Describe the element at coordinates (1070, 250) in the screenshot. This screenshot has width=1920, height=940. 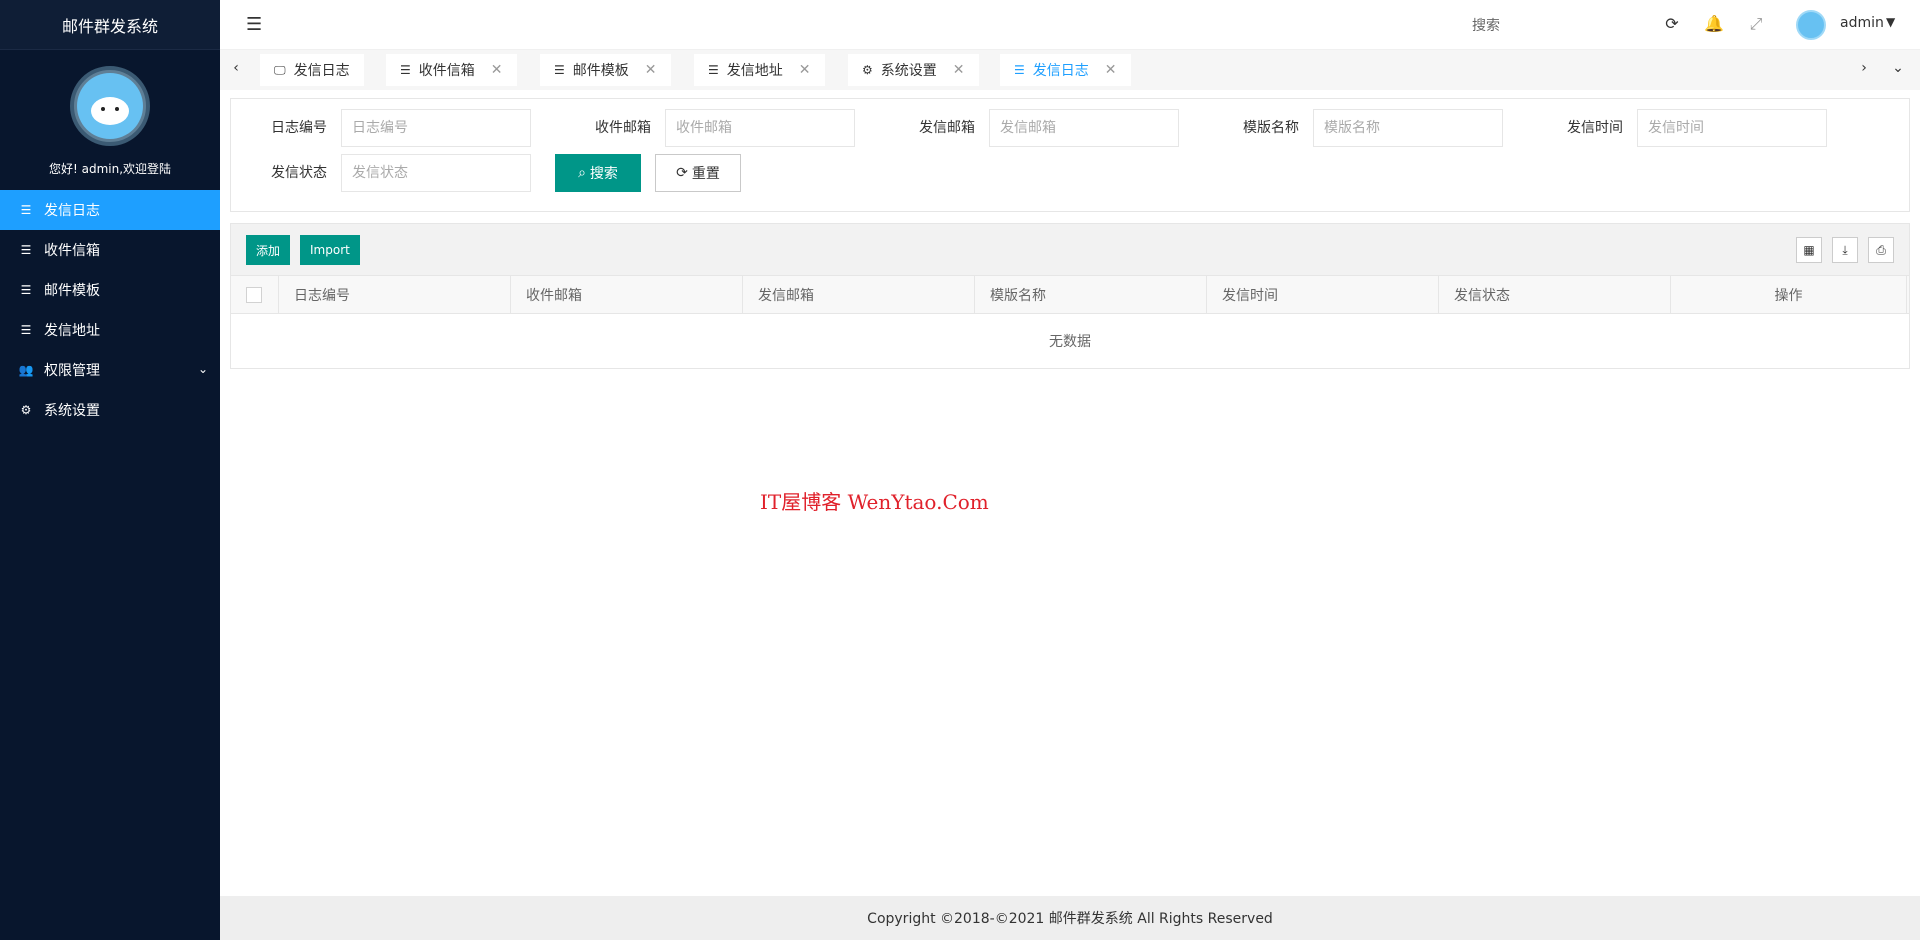
I see `table-toolbar: 添加 Import ▦ ⤓ ⎙` at that location.